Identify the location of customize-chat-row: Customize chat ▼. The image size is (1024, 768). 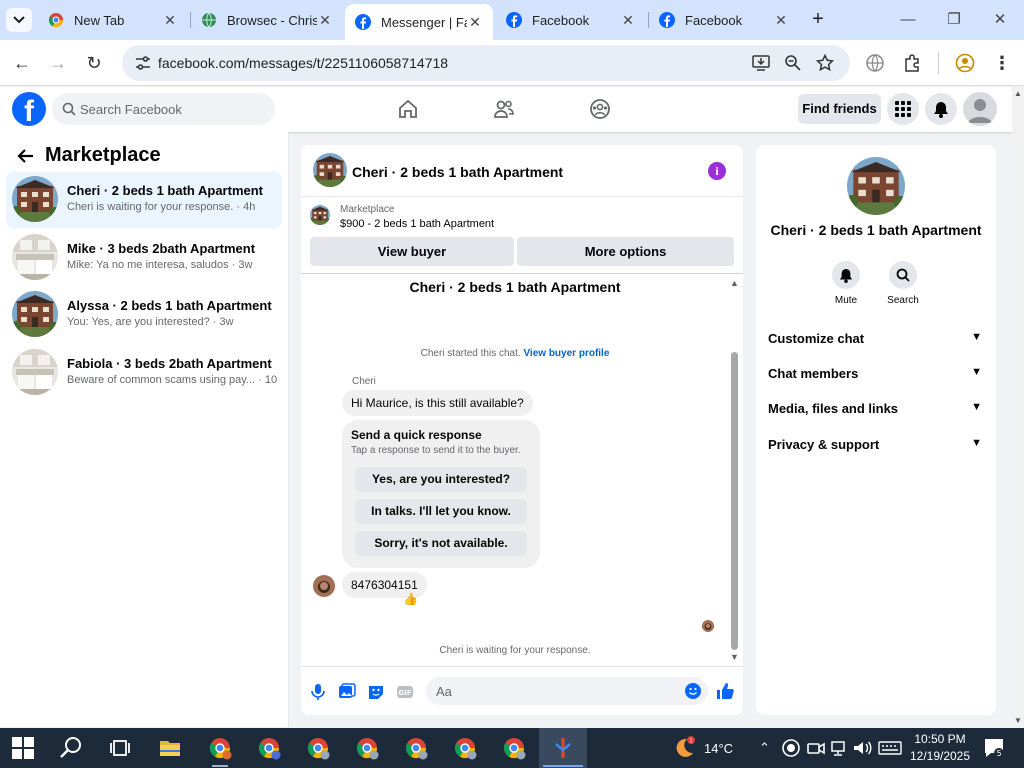
(876, 341).